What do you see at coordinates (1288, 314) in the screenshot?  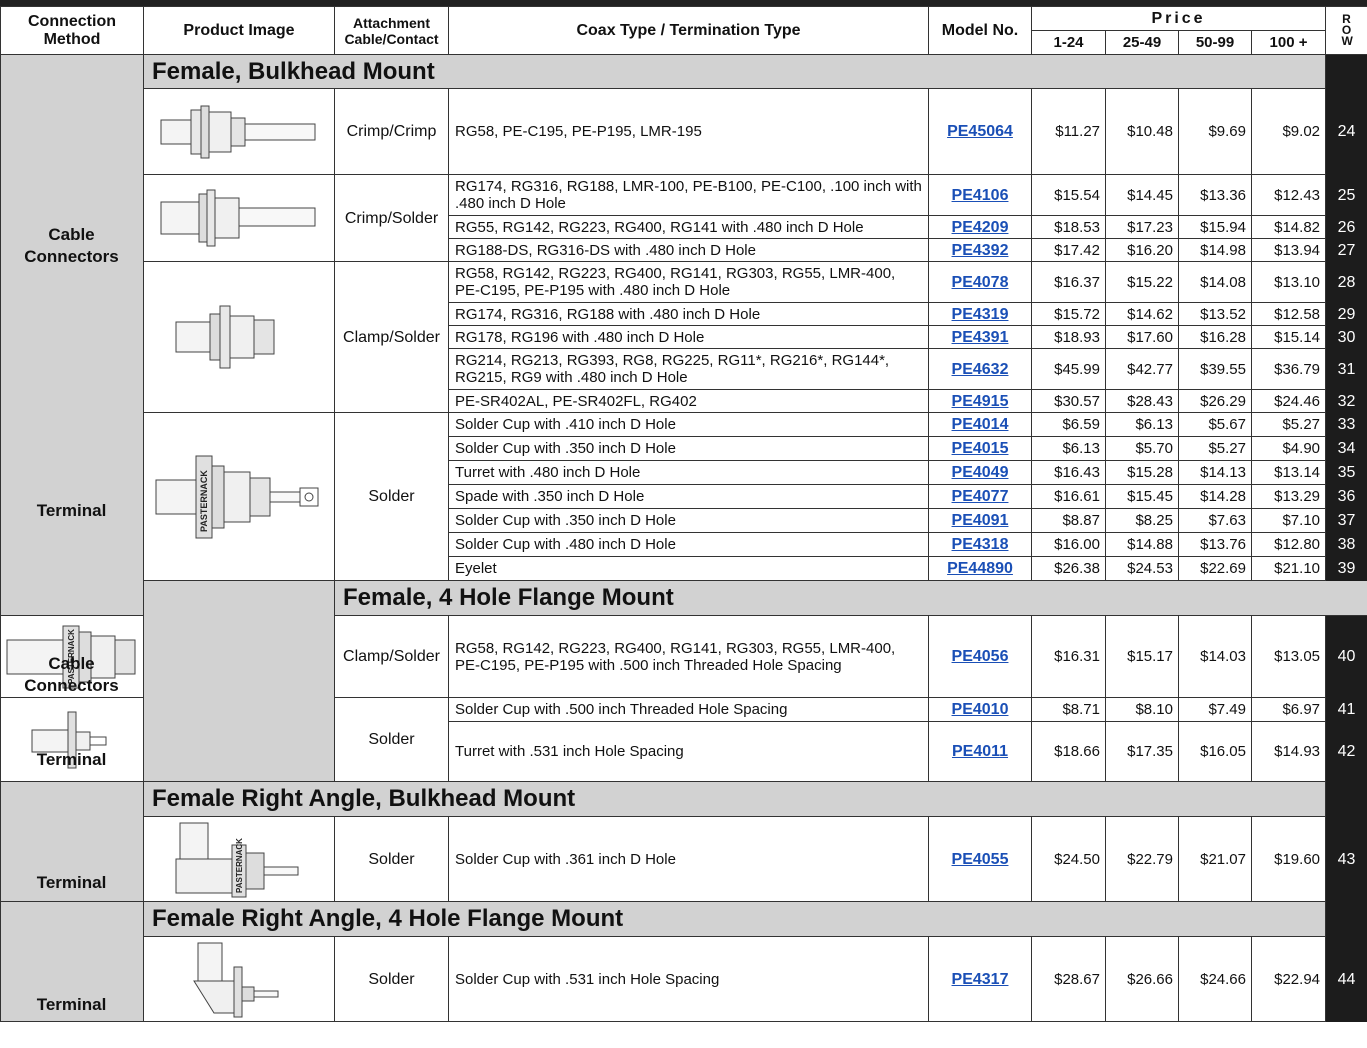 I see `price-100-plus: $12.58` at bounding box center [1288, 314].